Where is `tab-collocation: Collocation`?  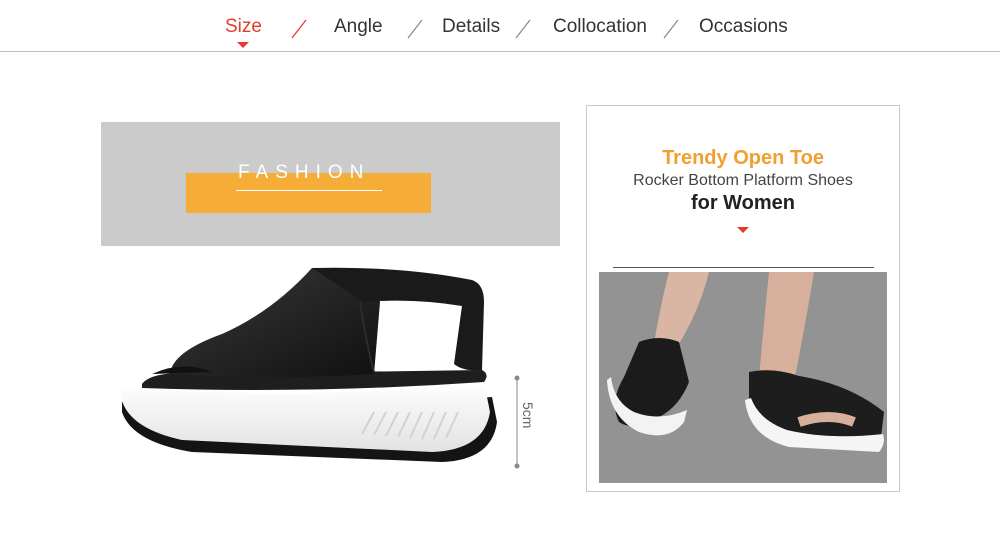 tab-collocation: Collocation is located at coordinates (600, 27).